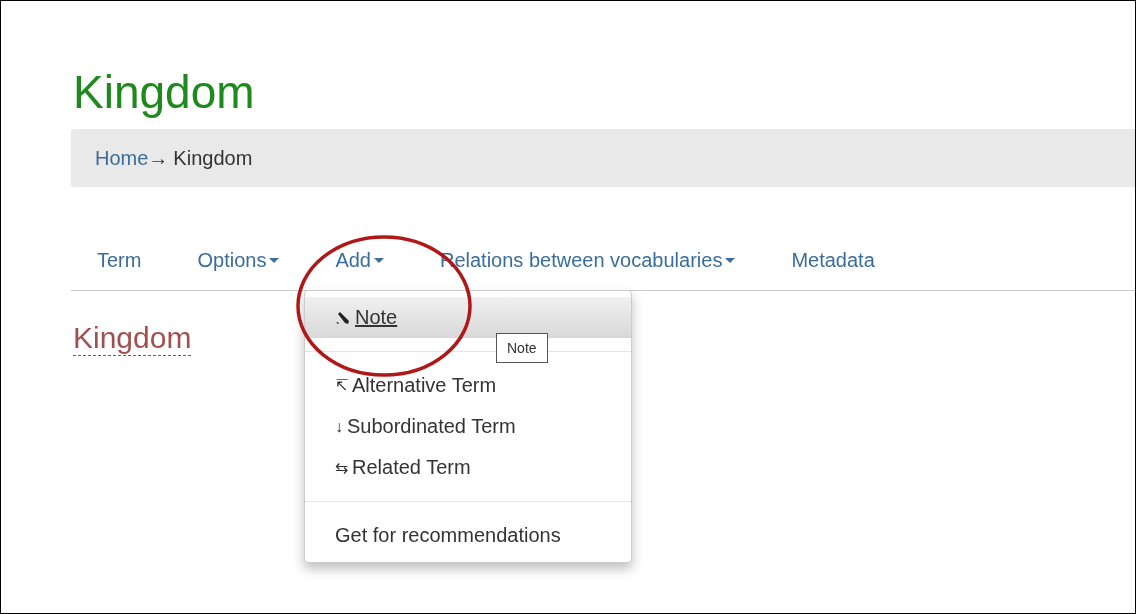  I want to click on nav-tab: Options, so click(240, 260).